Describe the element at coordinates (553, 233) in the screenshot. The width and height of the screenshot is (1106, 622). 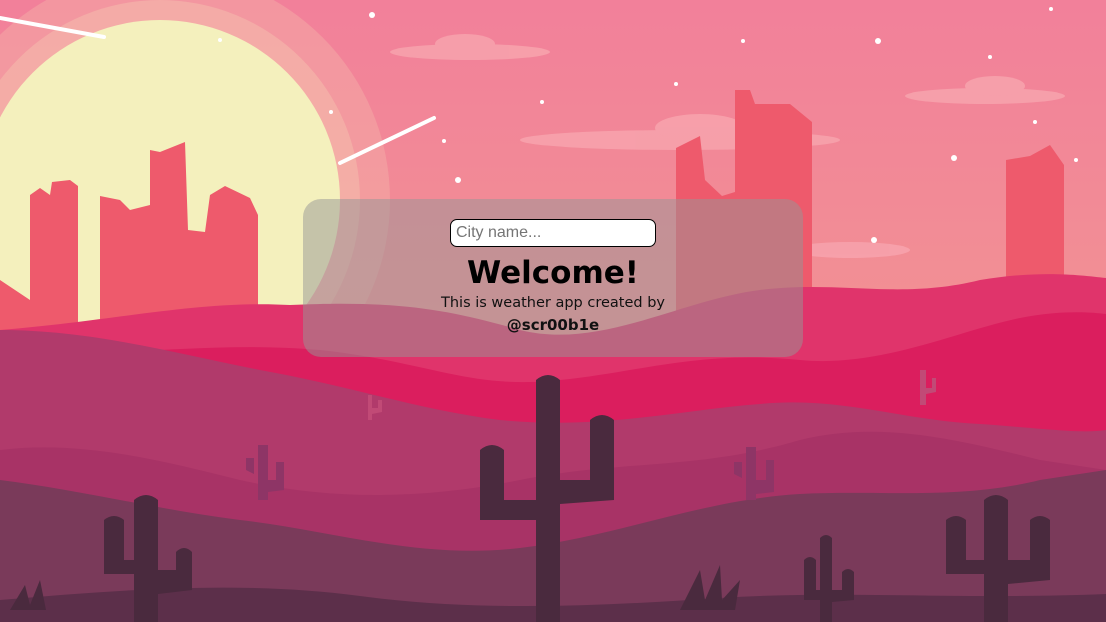
I see `city-search-input` at that location.